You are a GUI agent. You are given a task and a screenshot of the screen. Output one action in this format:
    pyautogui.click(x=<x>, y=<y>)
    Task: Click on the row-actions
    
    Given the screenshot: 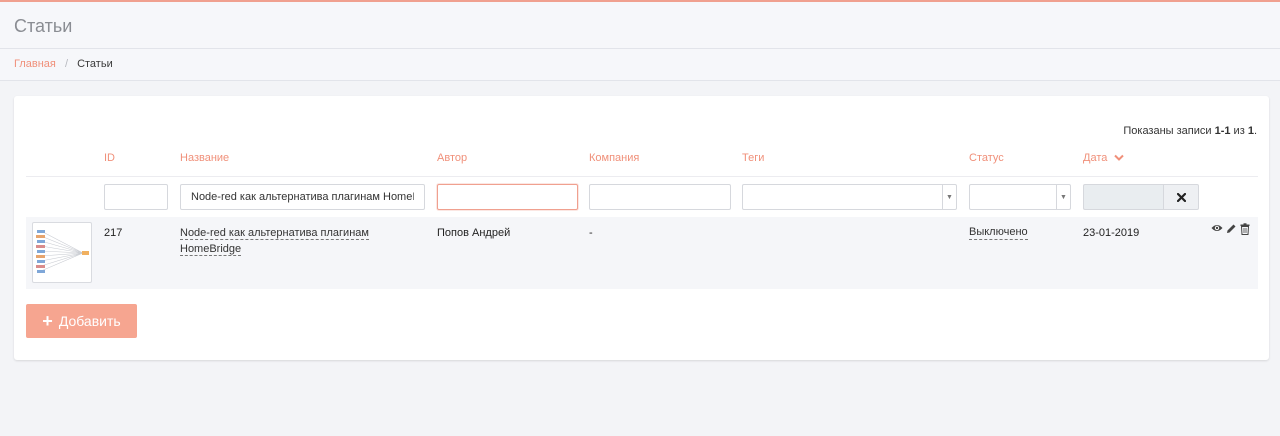 What is the action you would take?
    pyautogui.click(x=1230, y=229)
    